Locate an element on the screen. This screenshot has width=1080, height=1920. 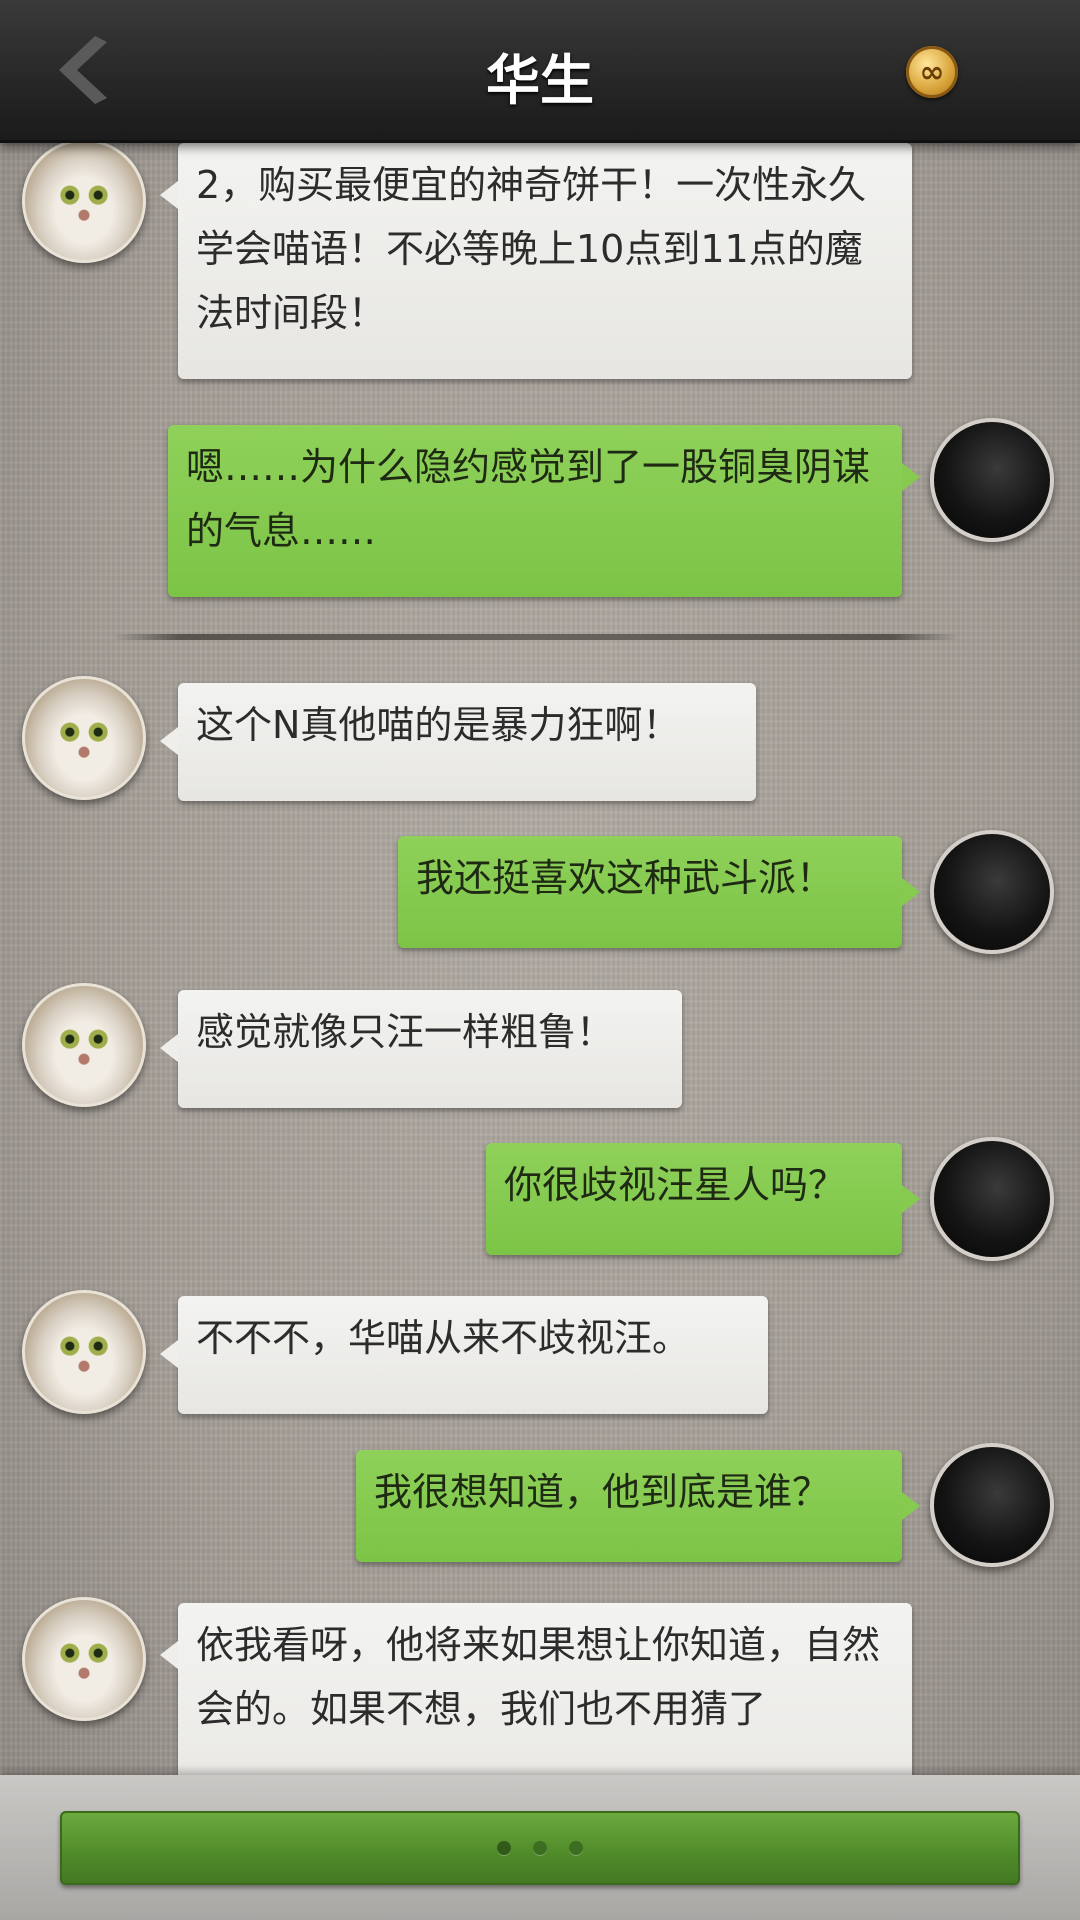
infinity-symbol: ∞ is located at coordinates (932, 72).